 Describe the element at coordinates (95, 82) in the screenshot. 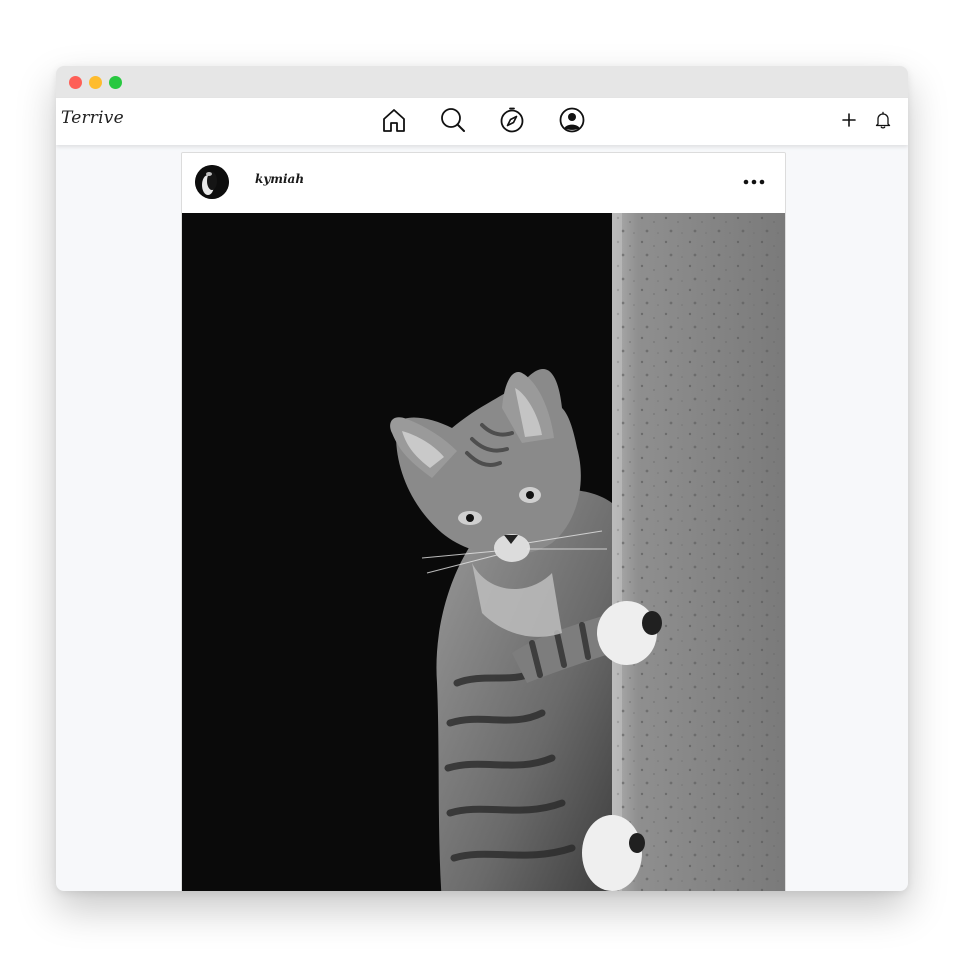

I see `window-minimize-button` at that location.